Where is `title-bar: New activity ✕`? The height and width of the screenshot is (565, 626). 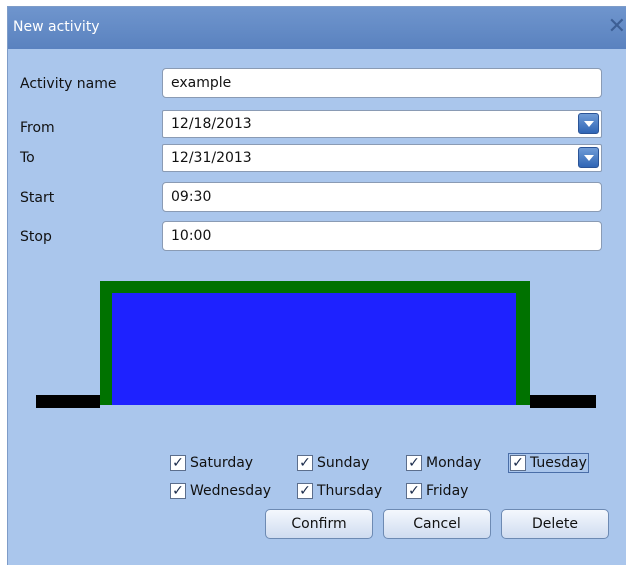
title-bar: New activity ✕ is located at coordinates (317, 28).